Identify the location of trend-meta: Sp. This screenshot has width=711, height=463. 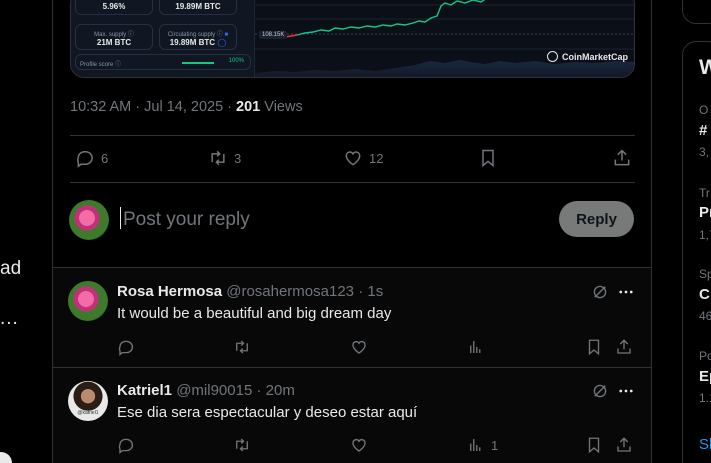
(705, 274).